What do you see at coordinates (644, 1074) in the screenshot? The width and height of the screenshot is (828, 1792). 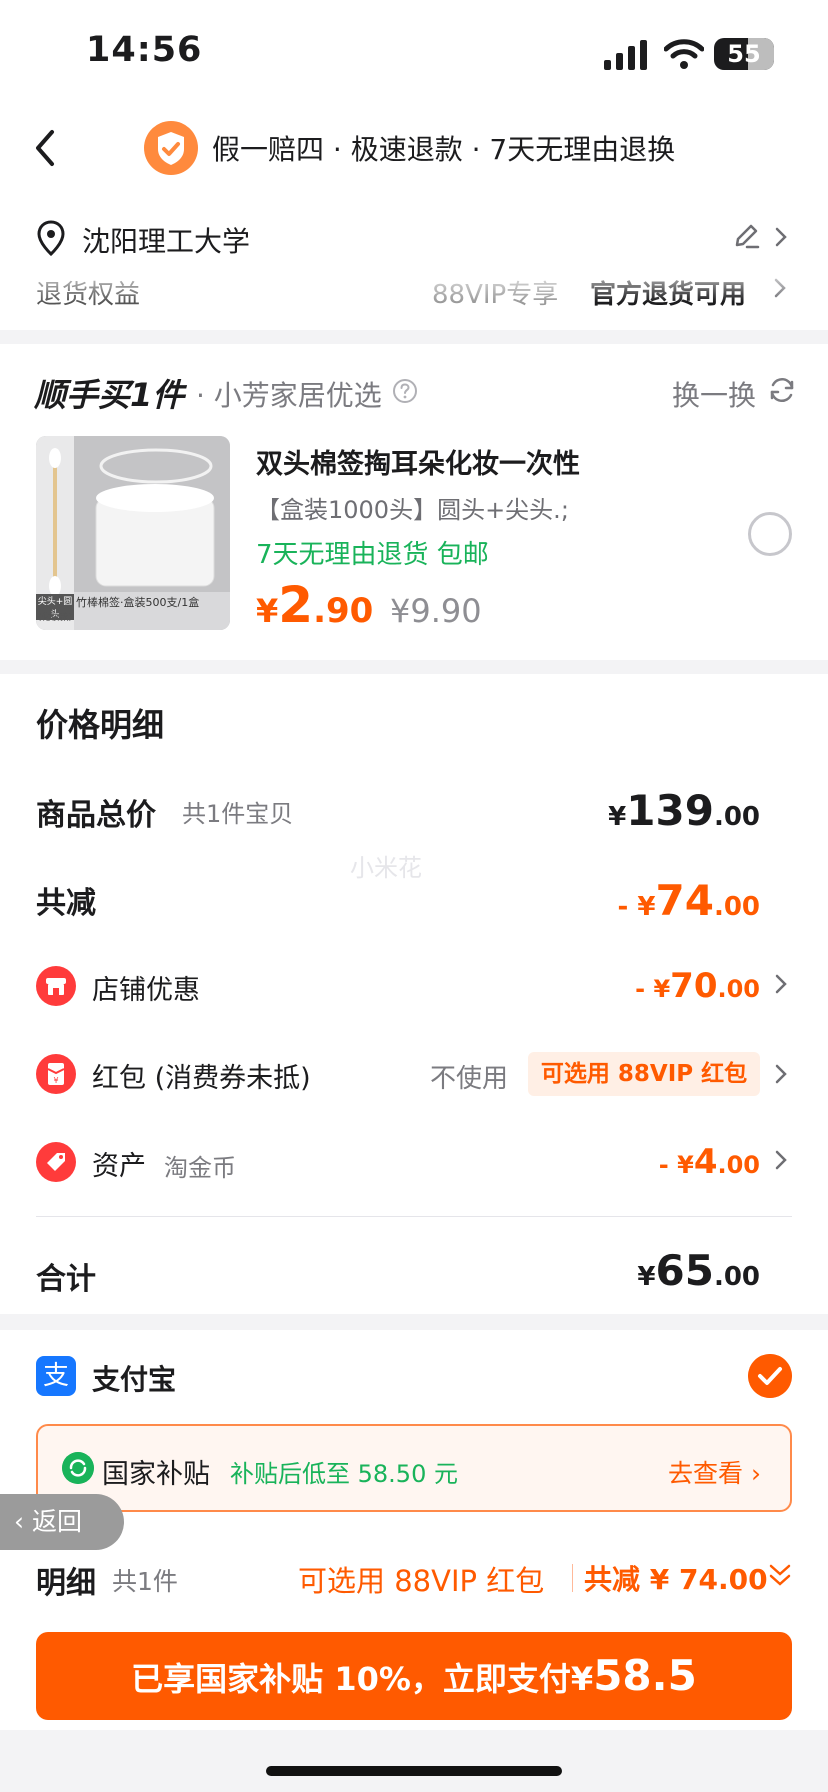 I see `vip-red-packet-tag: 可选用 88VIP 红包` at bounding box center [644, 1074].